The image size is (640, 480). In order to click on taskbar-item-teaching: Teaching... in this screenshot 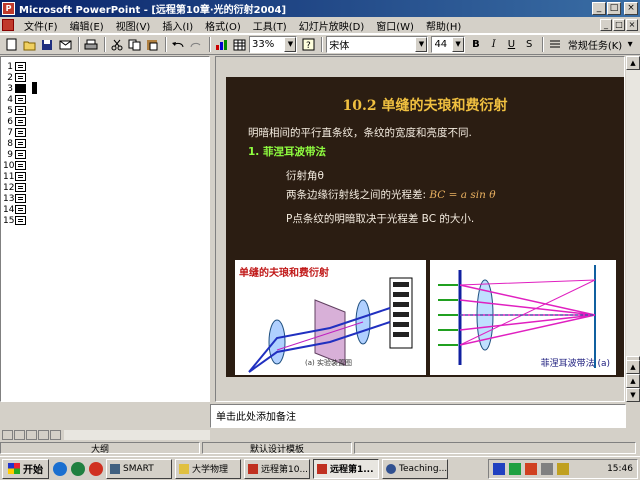, I will do `click(415, 468)`.